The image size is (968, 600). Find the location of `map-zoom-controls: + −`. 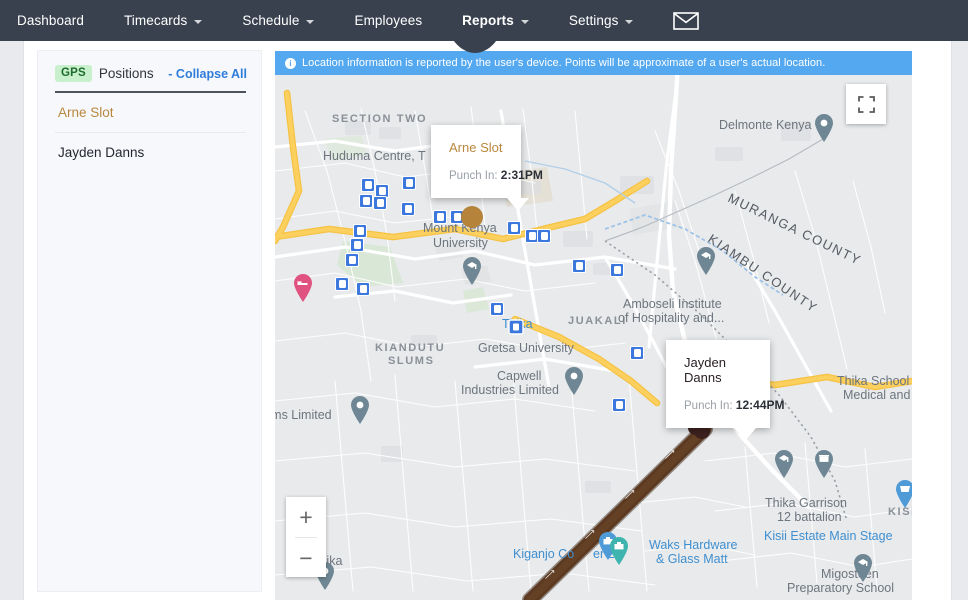

map-zoom-controls: + − is located at coordinates (306, 537).